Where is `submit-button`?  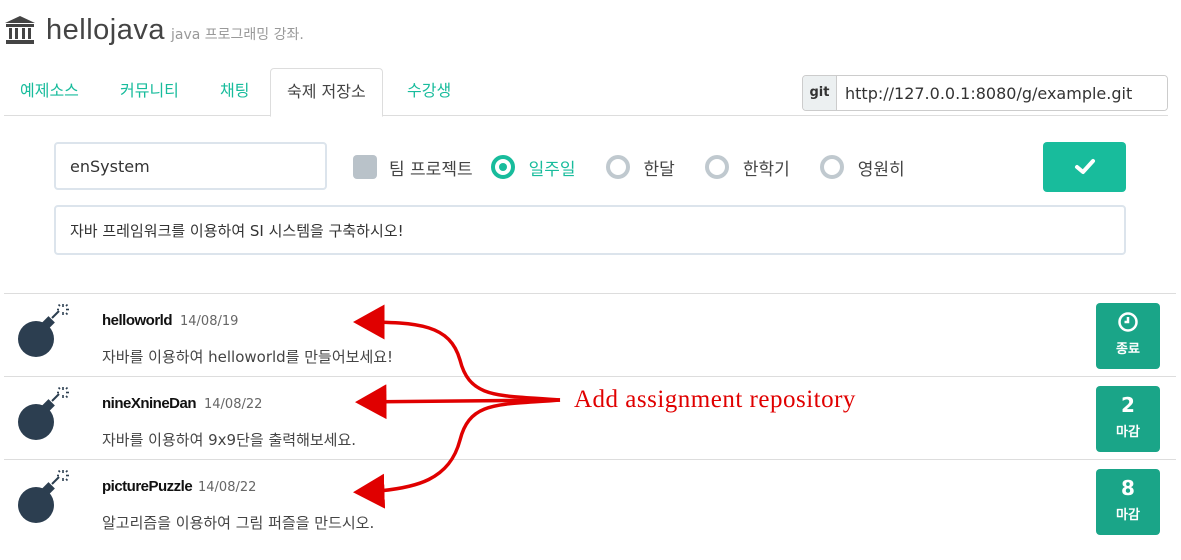
submit-button is located at coordinates (1084, 167).